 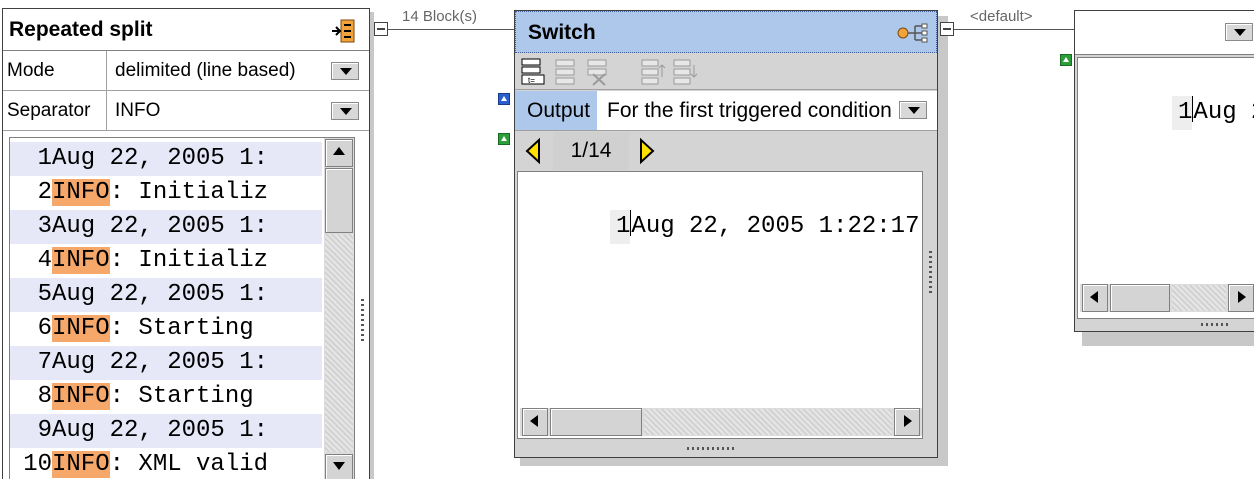 I want to click on right-panel-dropdown-button, so click(x=1239, y=32).